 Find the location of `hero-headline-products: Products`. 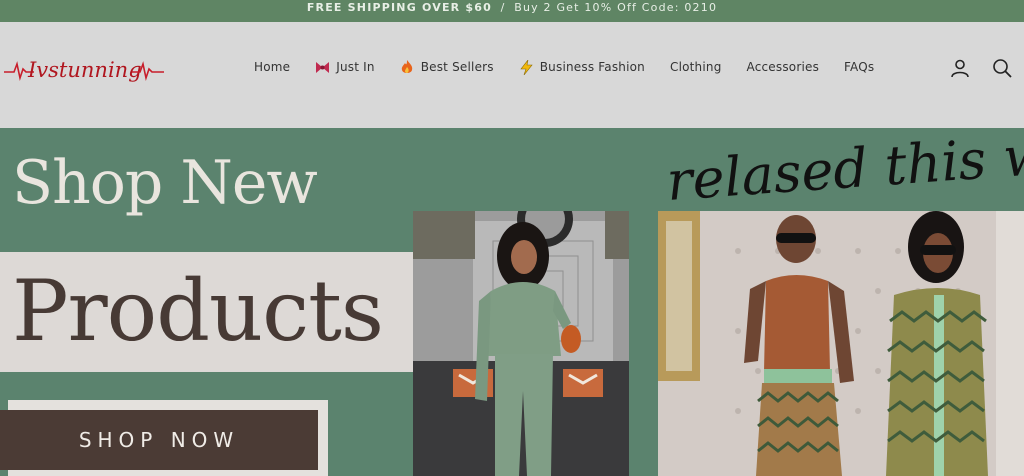

hero-headline-products: Products is located at coordinates (198, 311).